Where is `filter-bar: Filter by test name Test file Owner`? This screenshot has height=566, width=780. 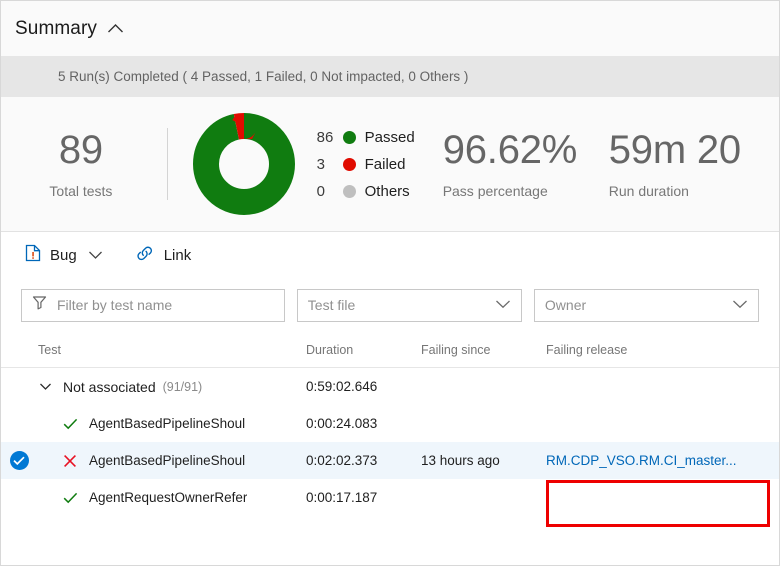 filter-bar: Filter by test name Test file Owner is located at coordinates (390, 305).